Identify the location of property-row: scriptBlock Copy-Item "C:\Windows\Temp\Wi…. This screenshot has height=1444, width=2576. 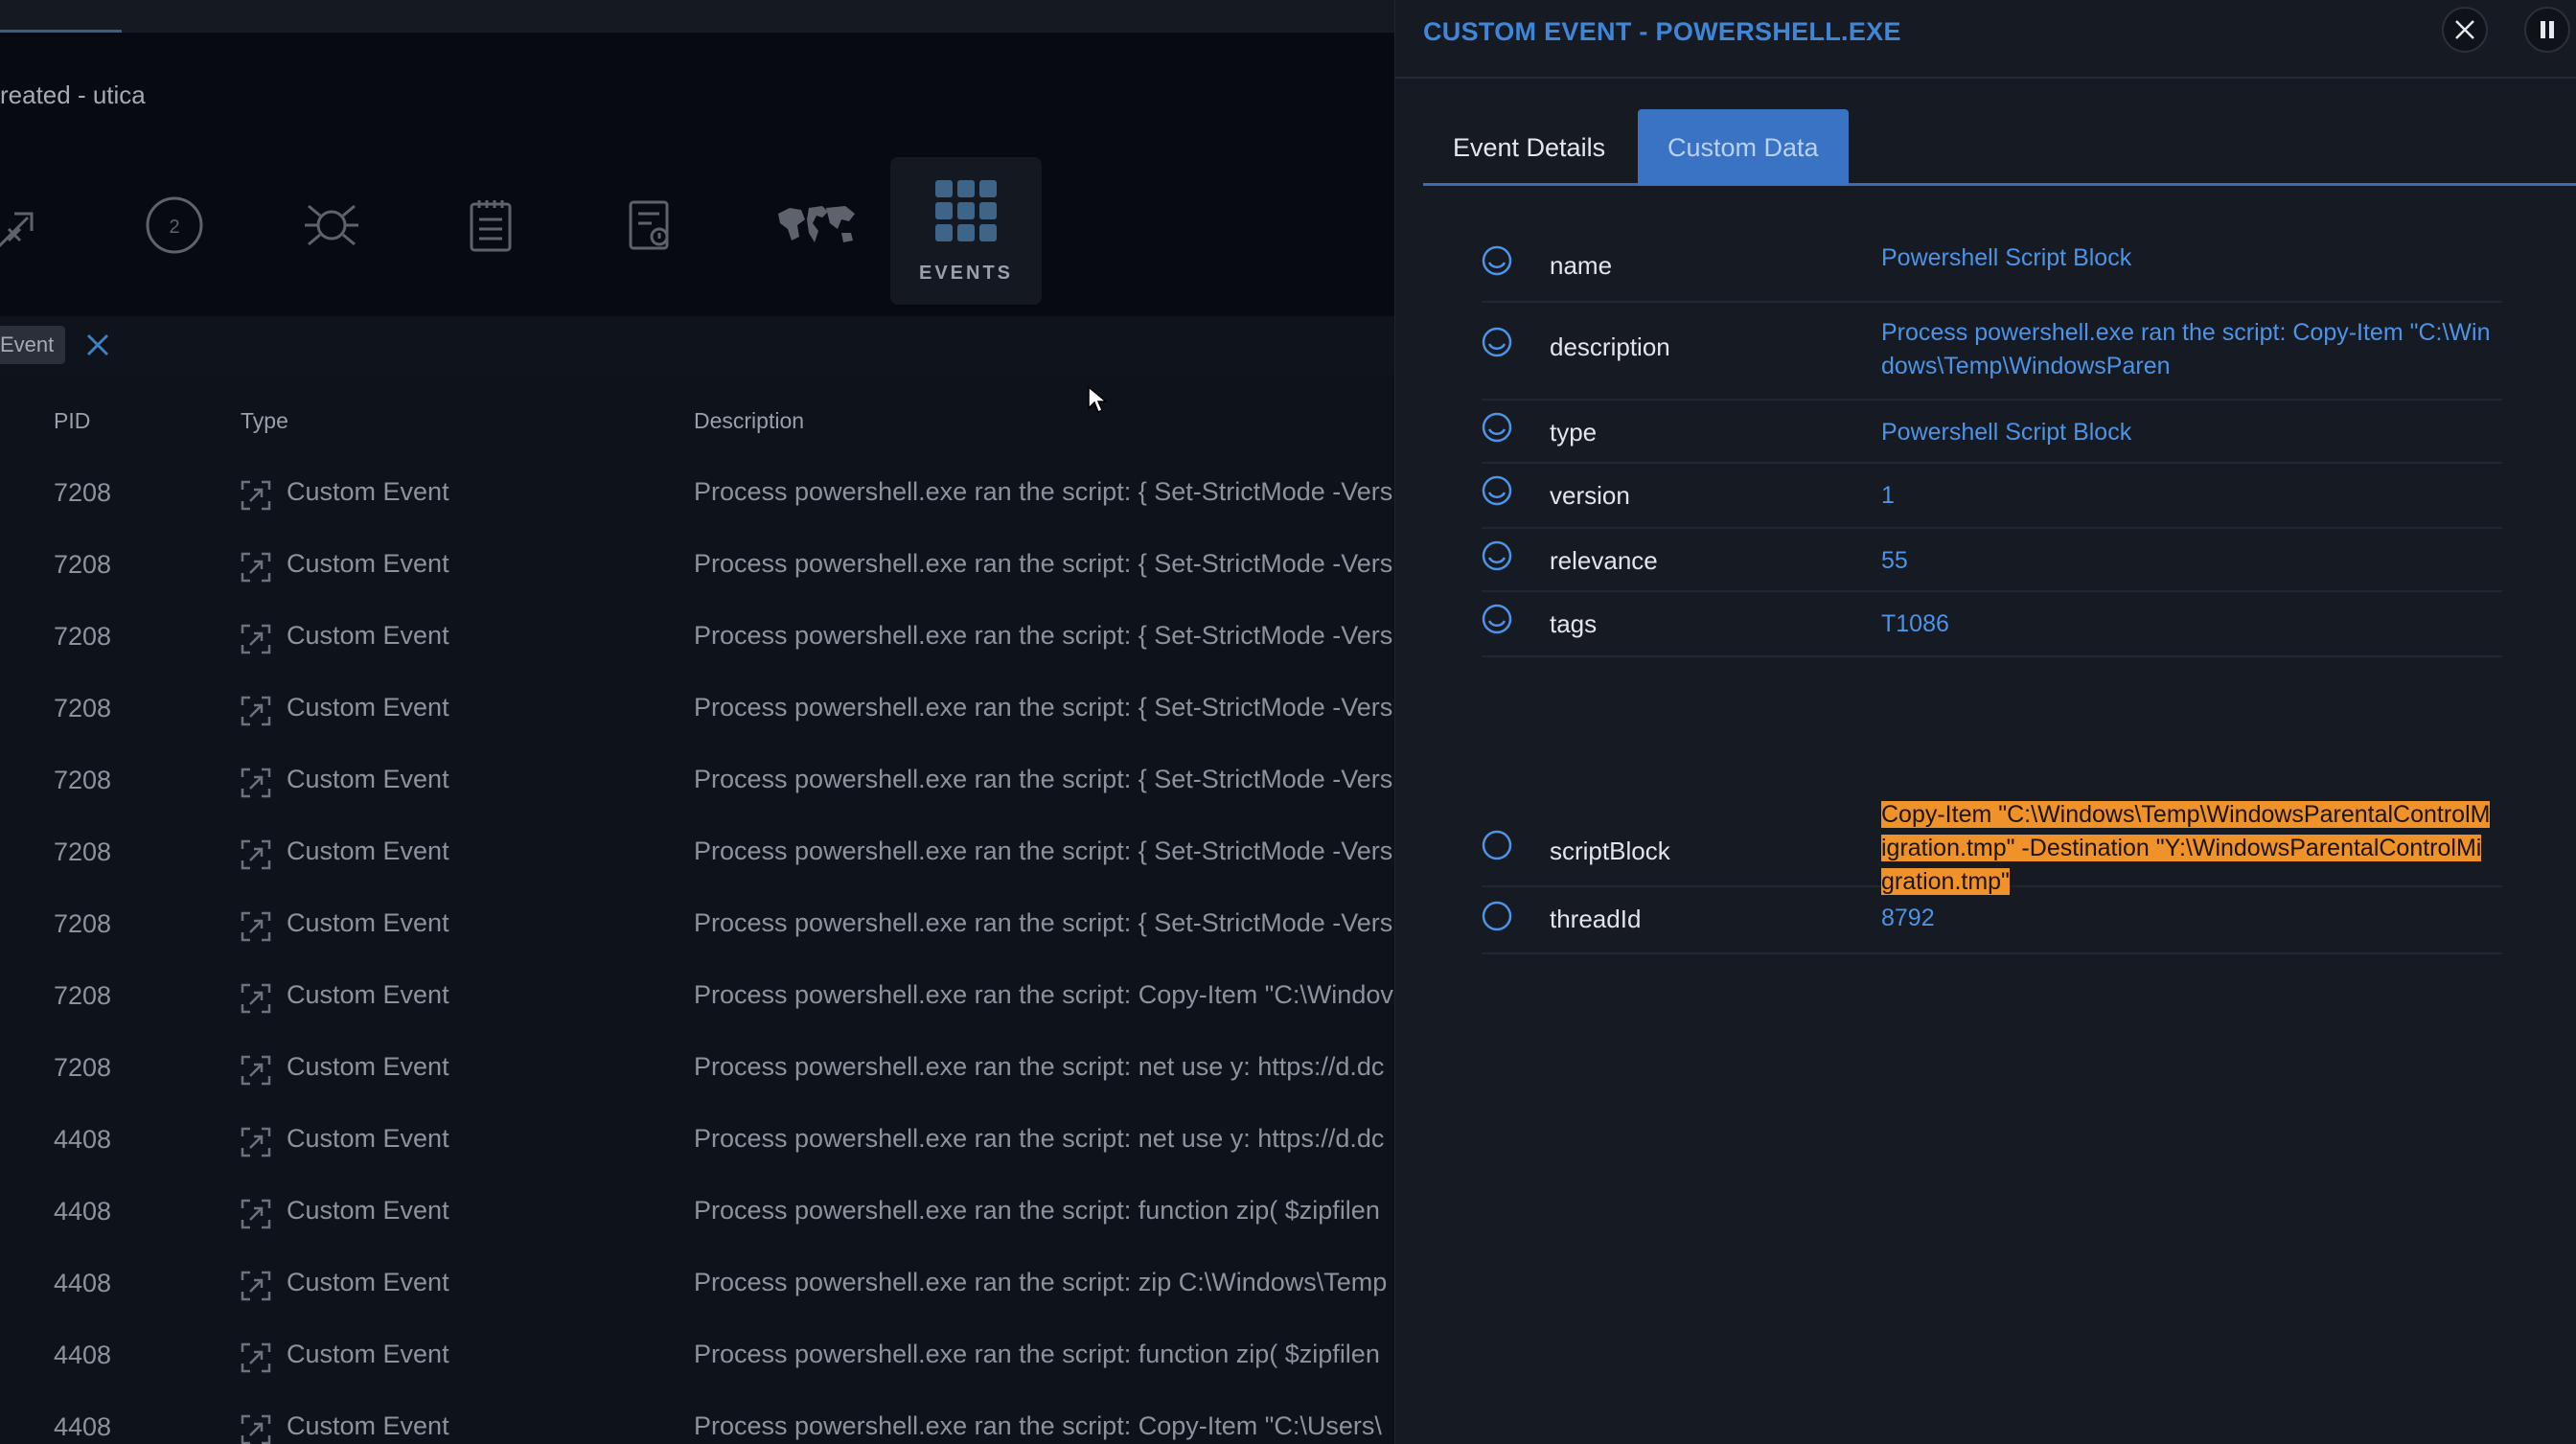
(1992, 776).